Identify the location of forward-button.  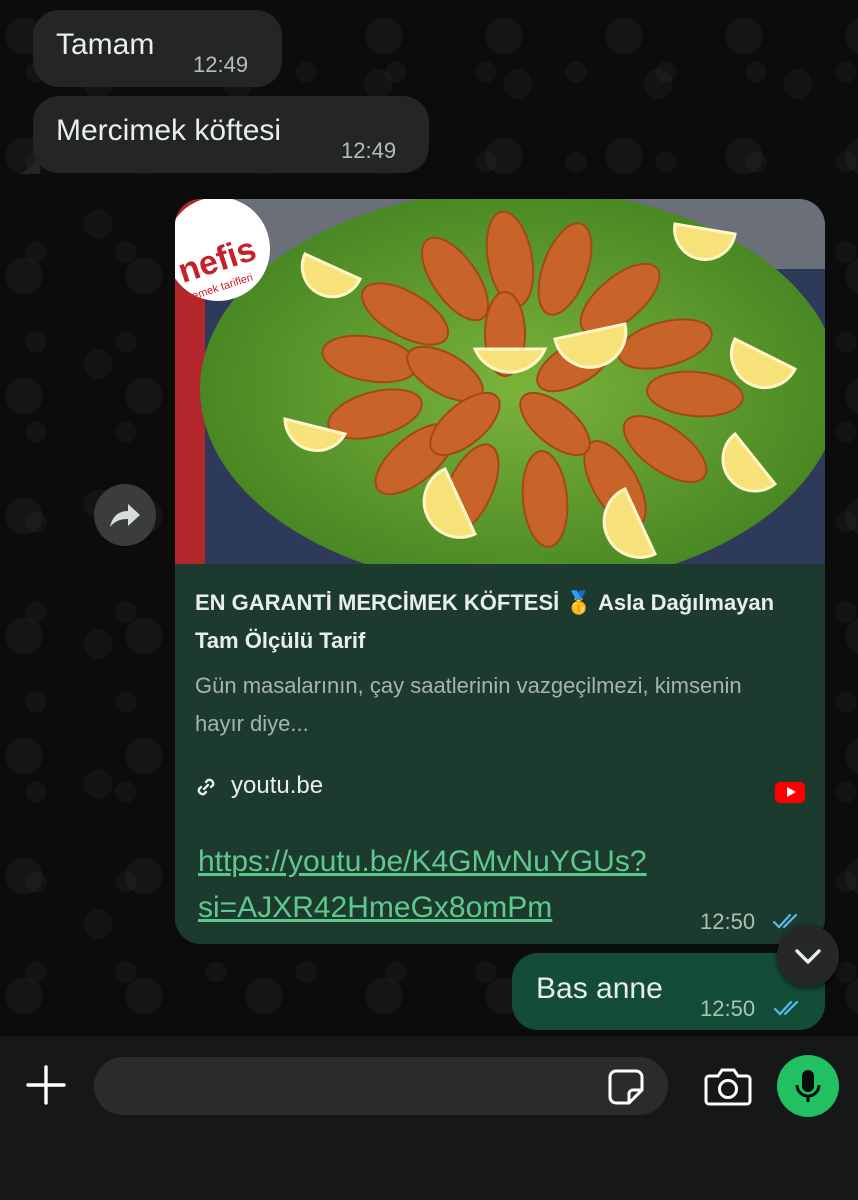
(125, 515).